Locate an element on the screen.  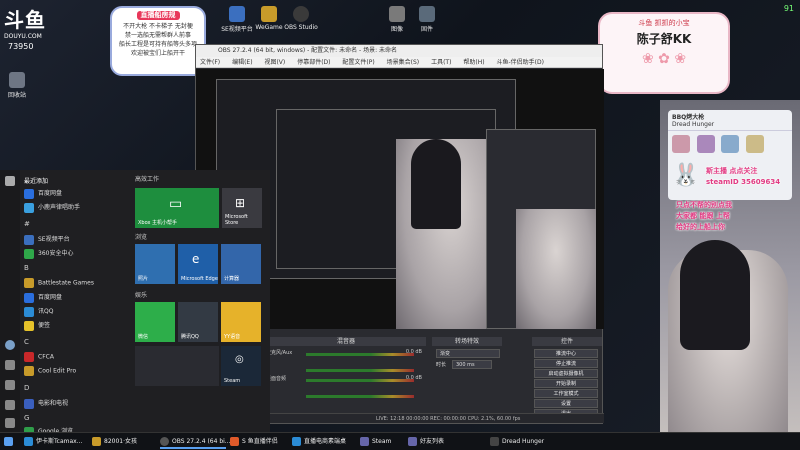
app-list-item: CFCA is located at coordinates (39, 357).